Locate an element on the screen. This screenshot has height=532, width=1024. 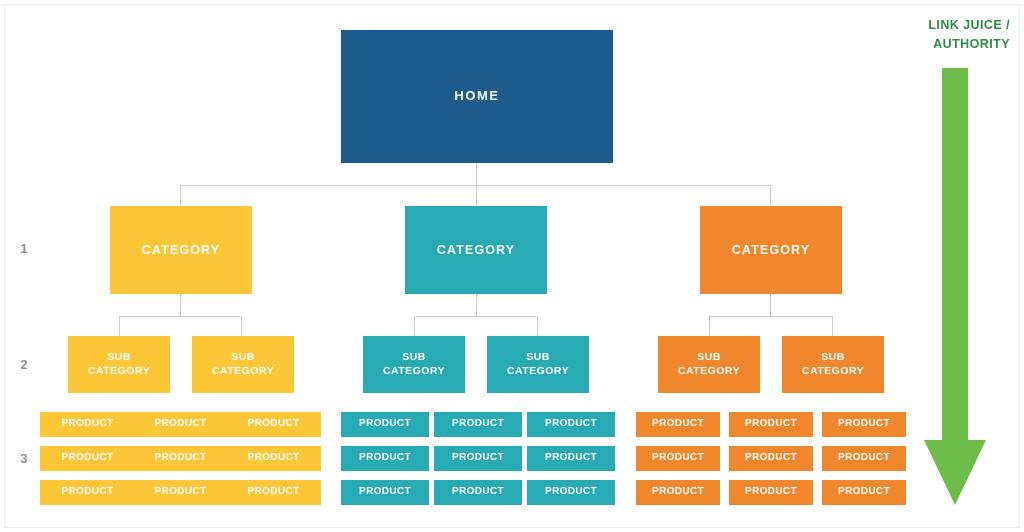
node-product-2-r3-c1: PRODUCT is located at coordinates (385, 492).